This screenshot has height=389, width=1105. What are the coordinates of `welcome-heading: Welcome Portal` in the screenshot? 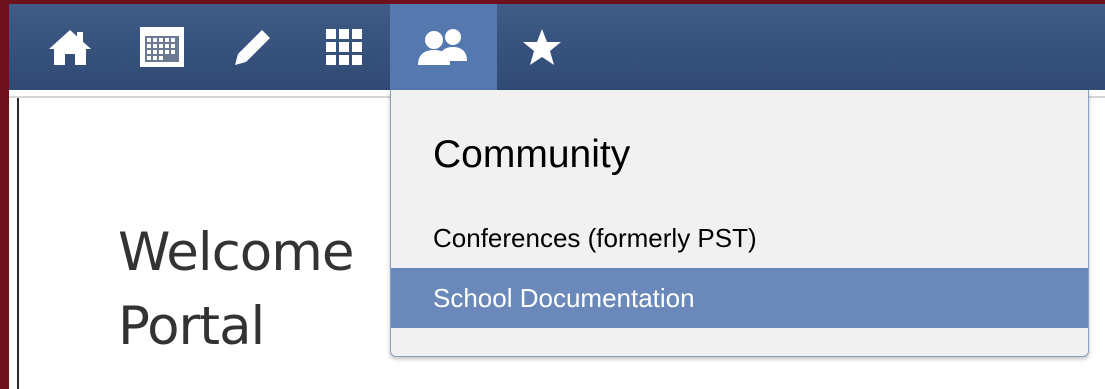 It's located at (236, 290).